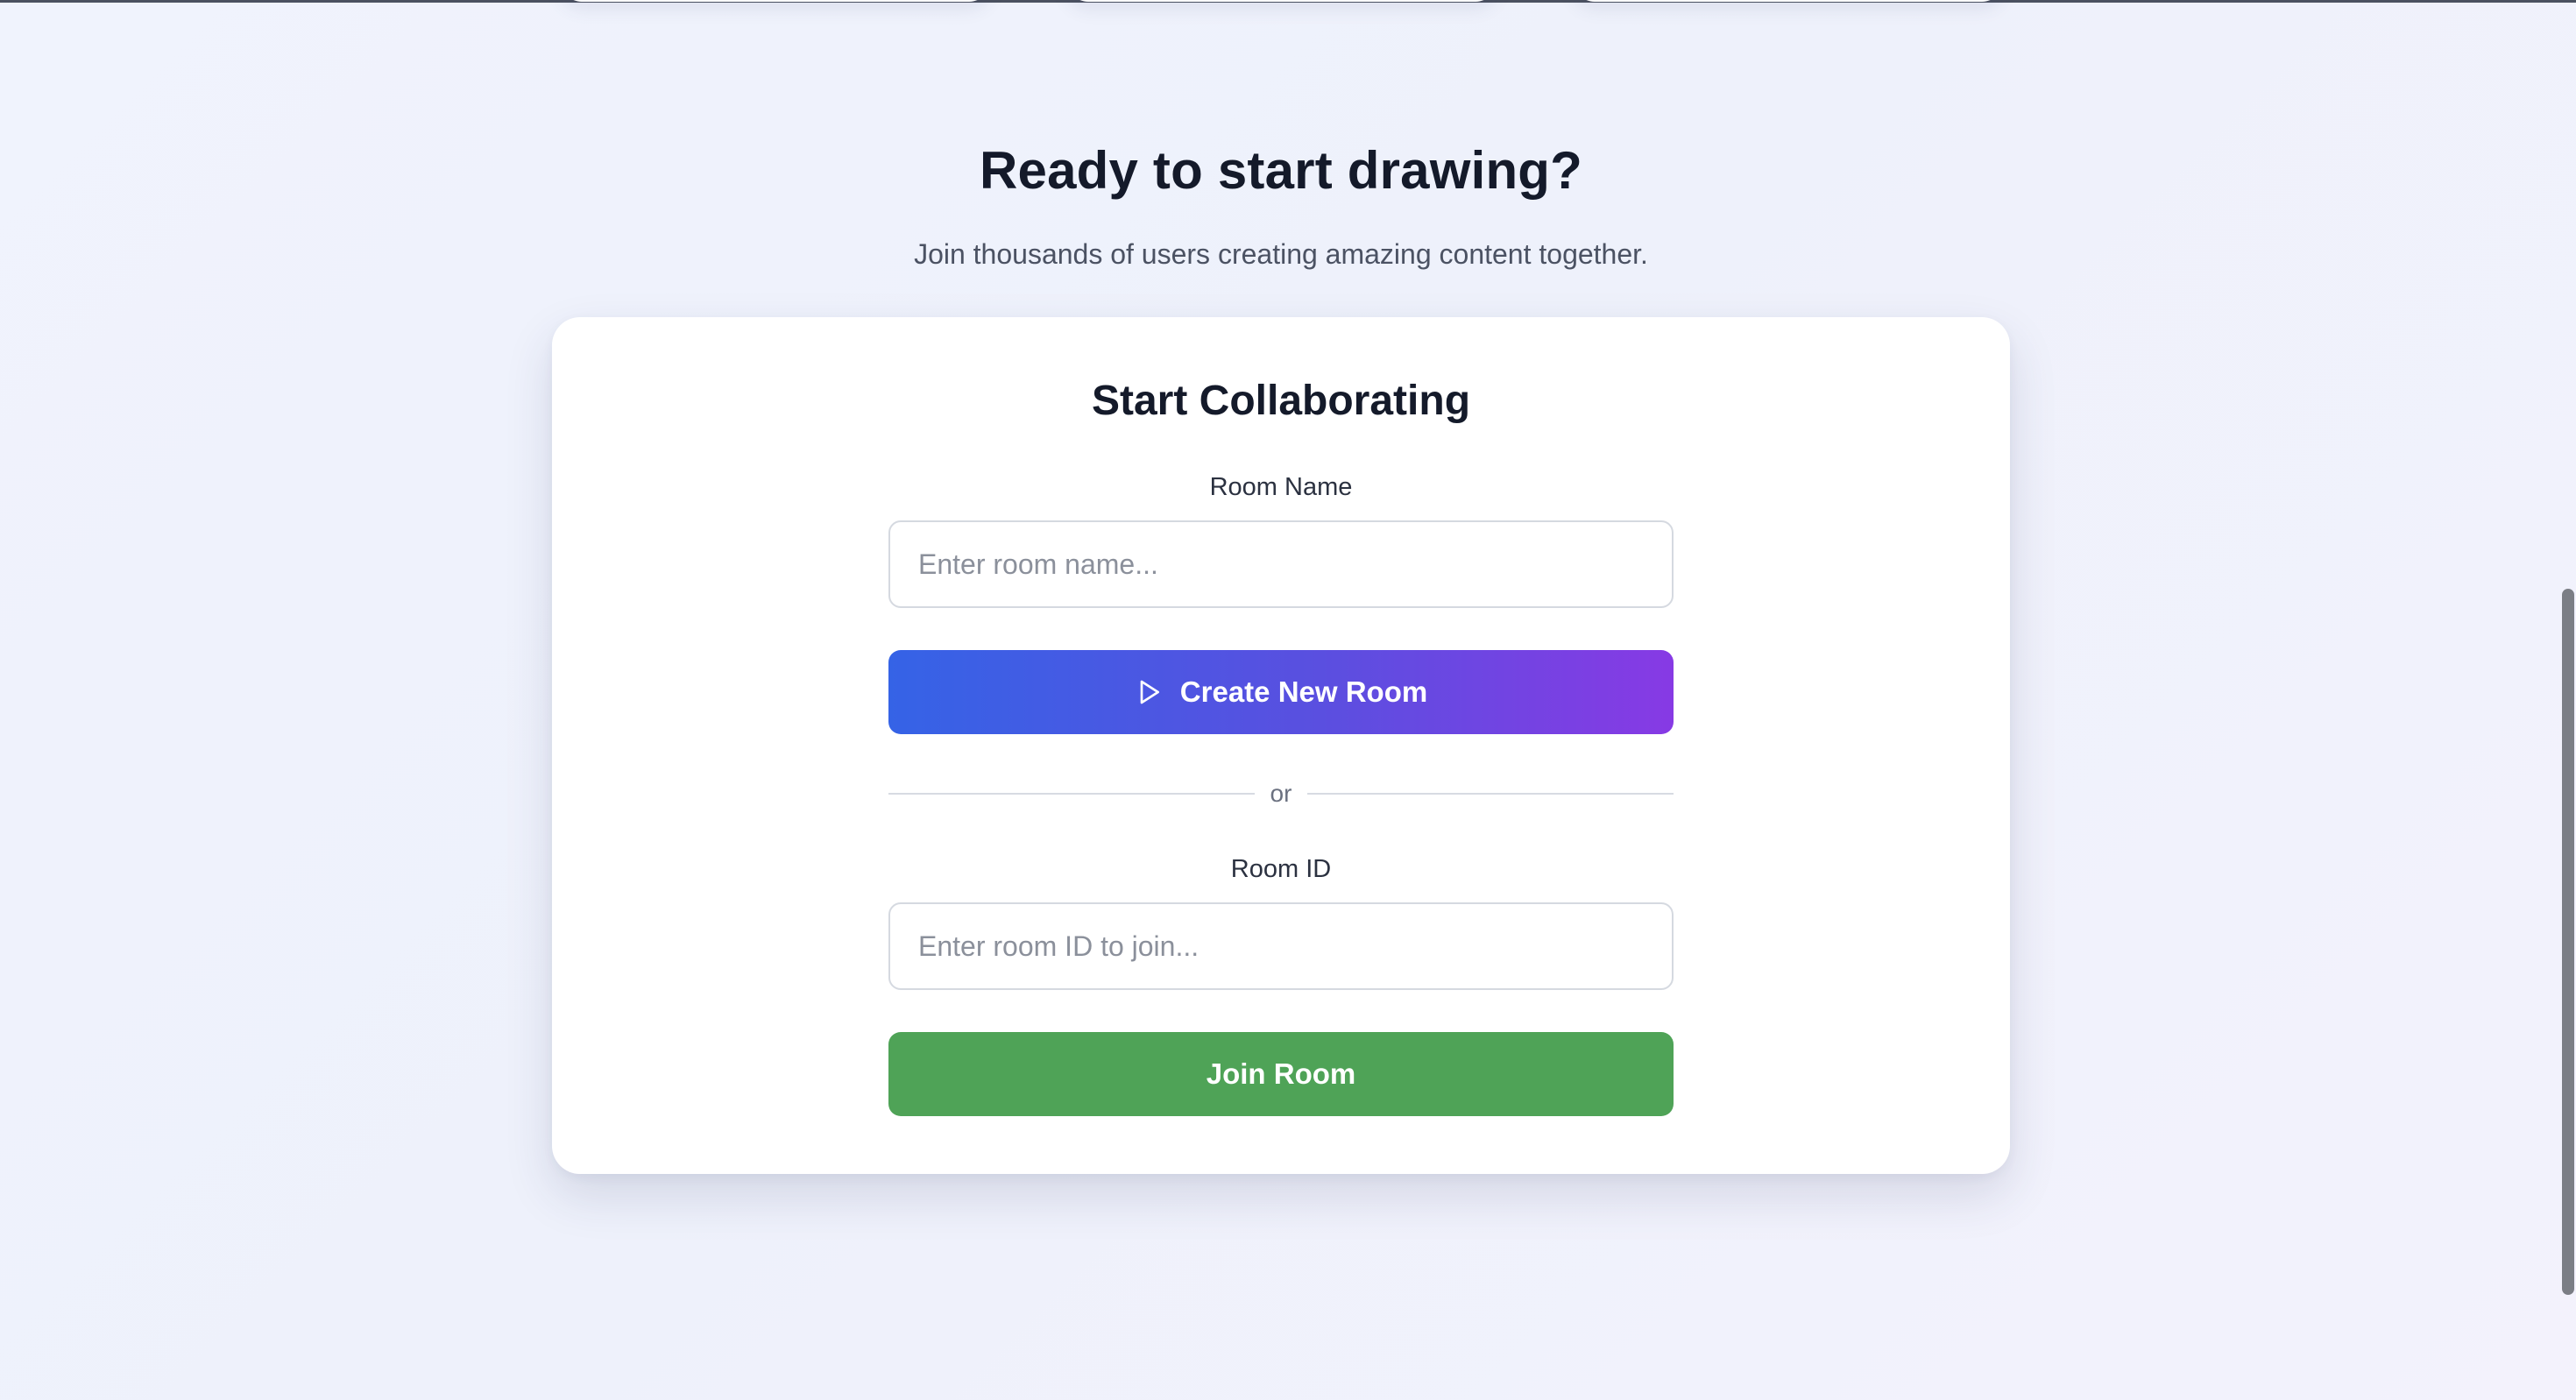 The image size is (2576, 1400). I want to click on room-name-input, so click(1281, 564).